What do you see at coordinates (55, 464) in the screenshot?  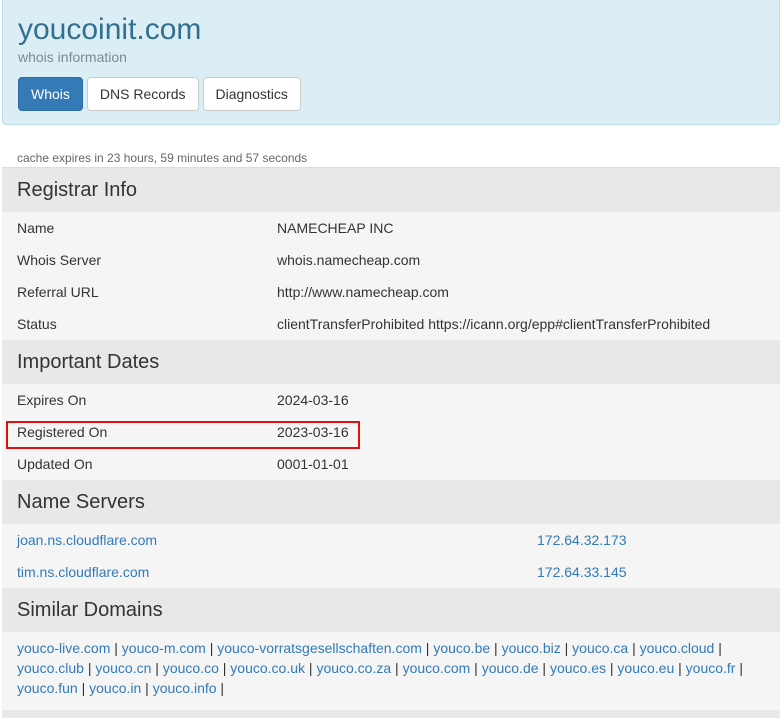 I see `row-key: Updated On` at bounding box center [55, 464].